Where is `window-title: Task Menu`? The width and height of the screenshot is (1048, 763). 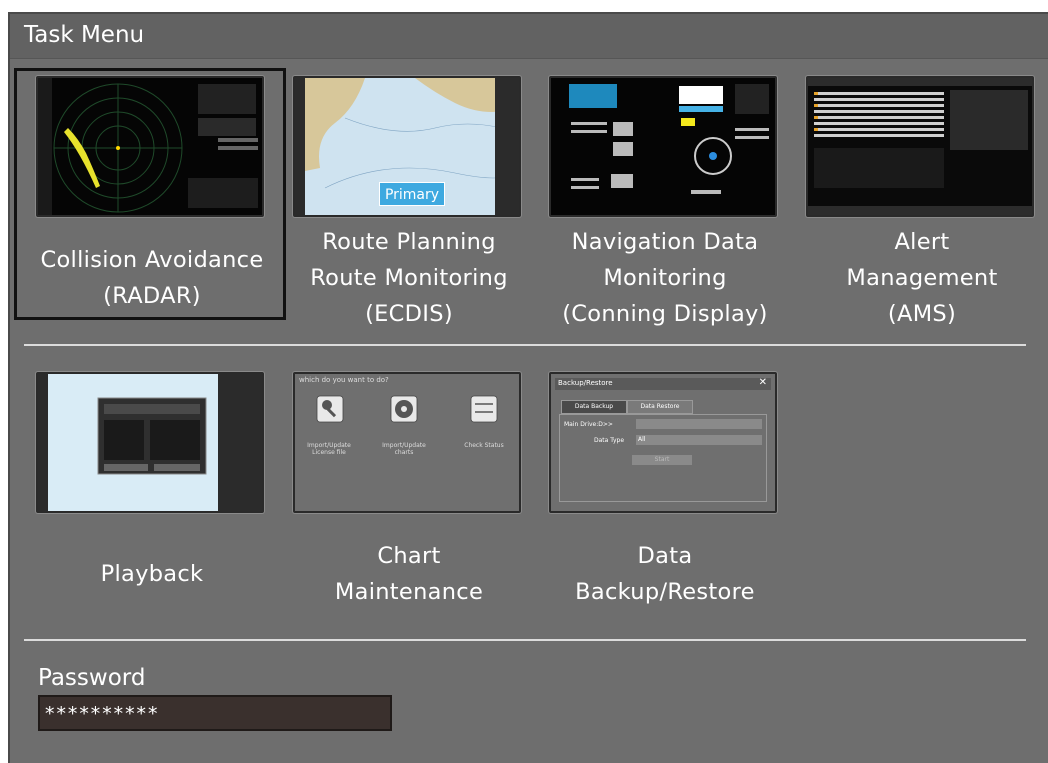
window-title: Task Menu is located at coordinates (84, 35).